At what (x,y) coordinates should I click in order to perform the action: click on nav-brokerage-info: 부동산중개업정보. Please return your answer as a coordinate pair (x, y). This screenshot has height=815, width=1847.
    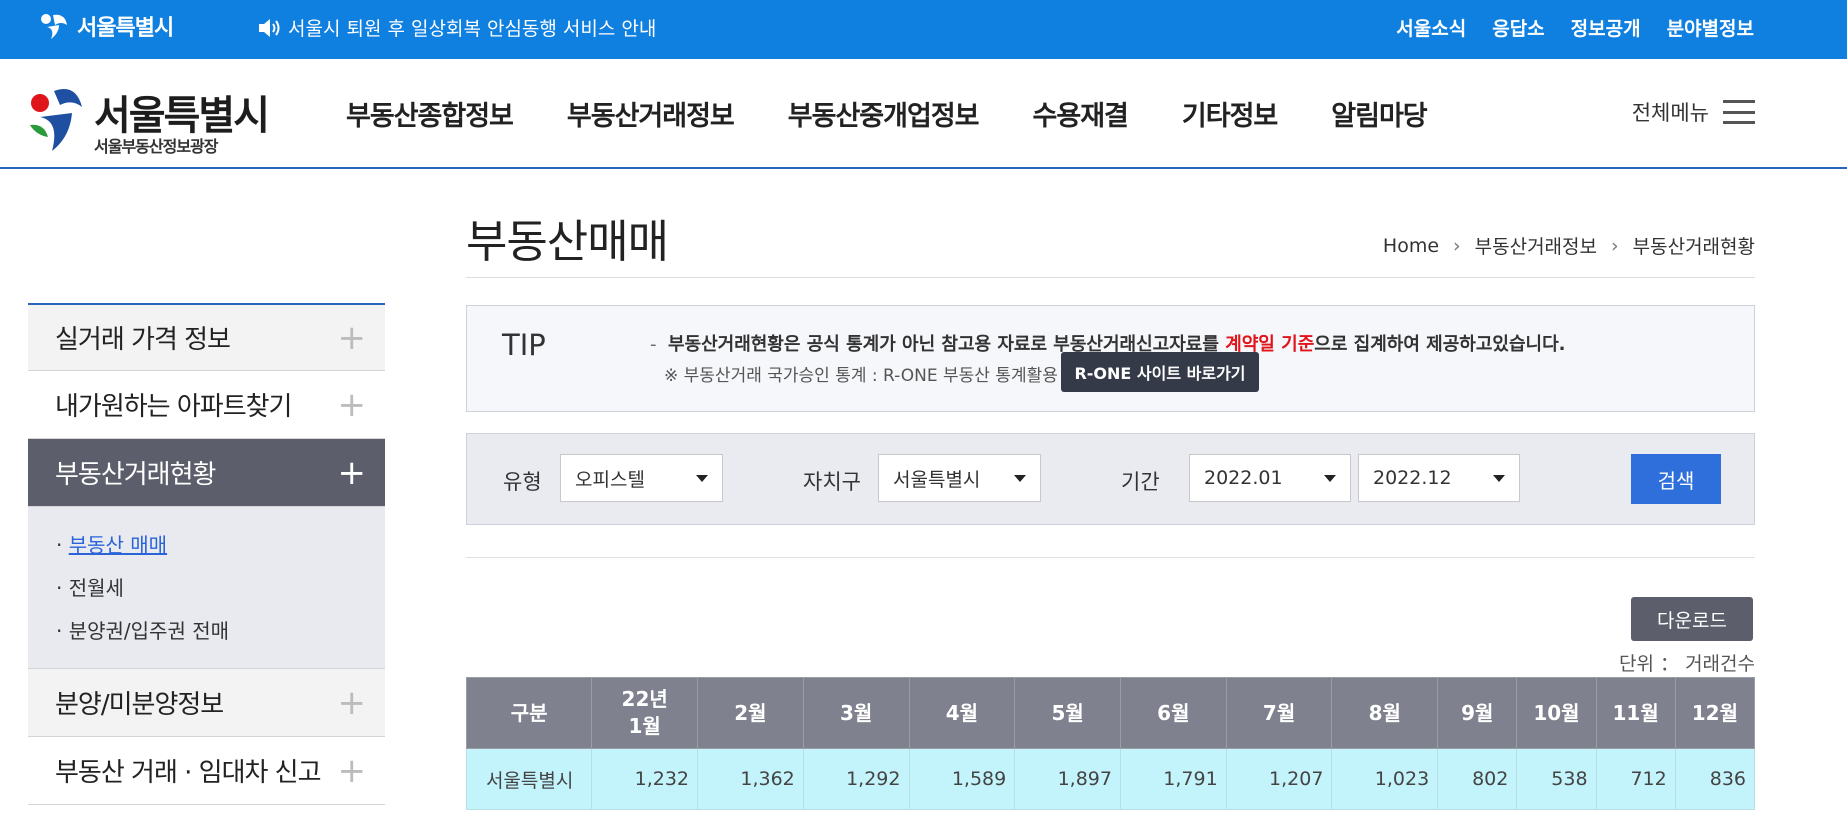
    Looking at the image, I should click on (884, 113).